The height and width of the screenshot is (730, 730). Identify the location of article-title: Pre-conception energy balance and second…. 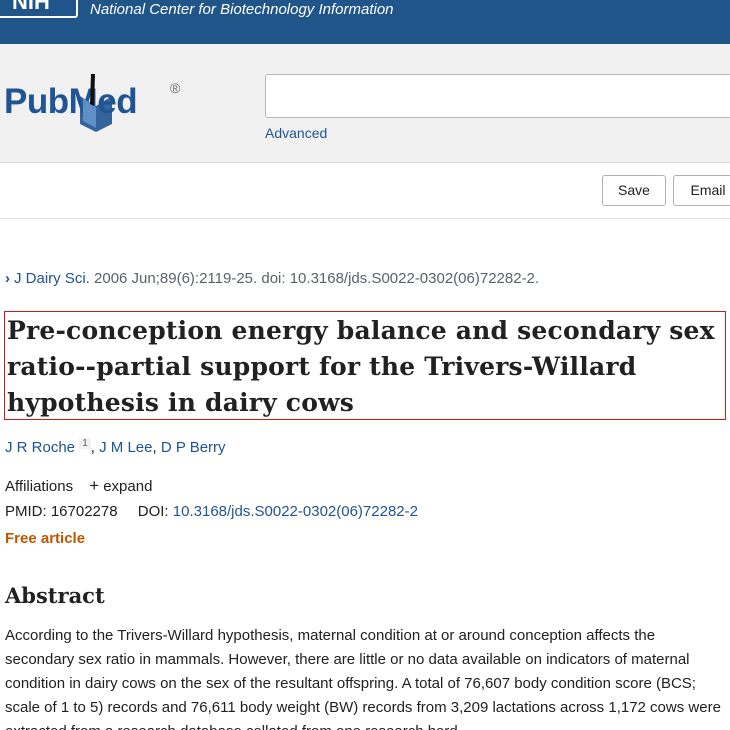
(361, 366).